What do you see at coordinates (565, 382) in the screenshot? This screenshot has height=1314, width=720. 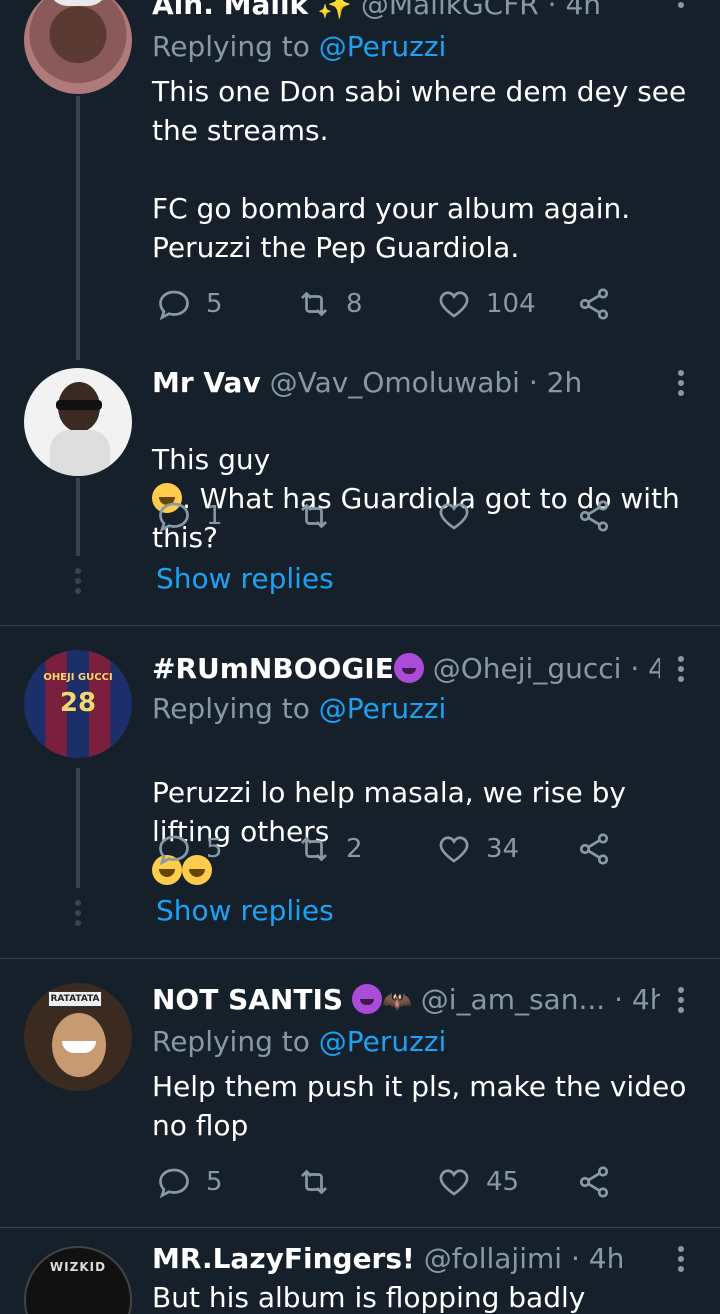 I see `timestamp: 2h` at bounding box center [565, 382].